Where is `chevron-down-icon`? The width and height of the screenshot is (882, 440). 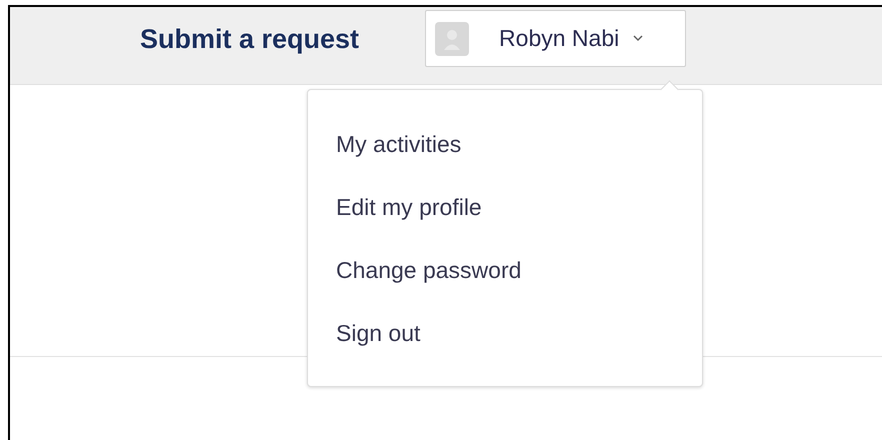 chevron-down-icon is located at coordinates (638, 38).